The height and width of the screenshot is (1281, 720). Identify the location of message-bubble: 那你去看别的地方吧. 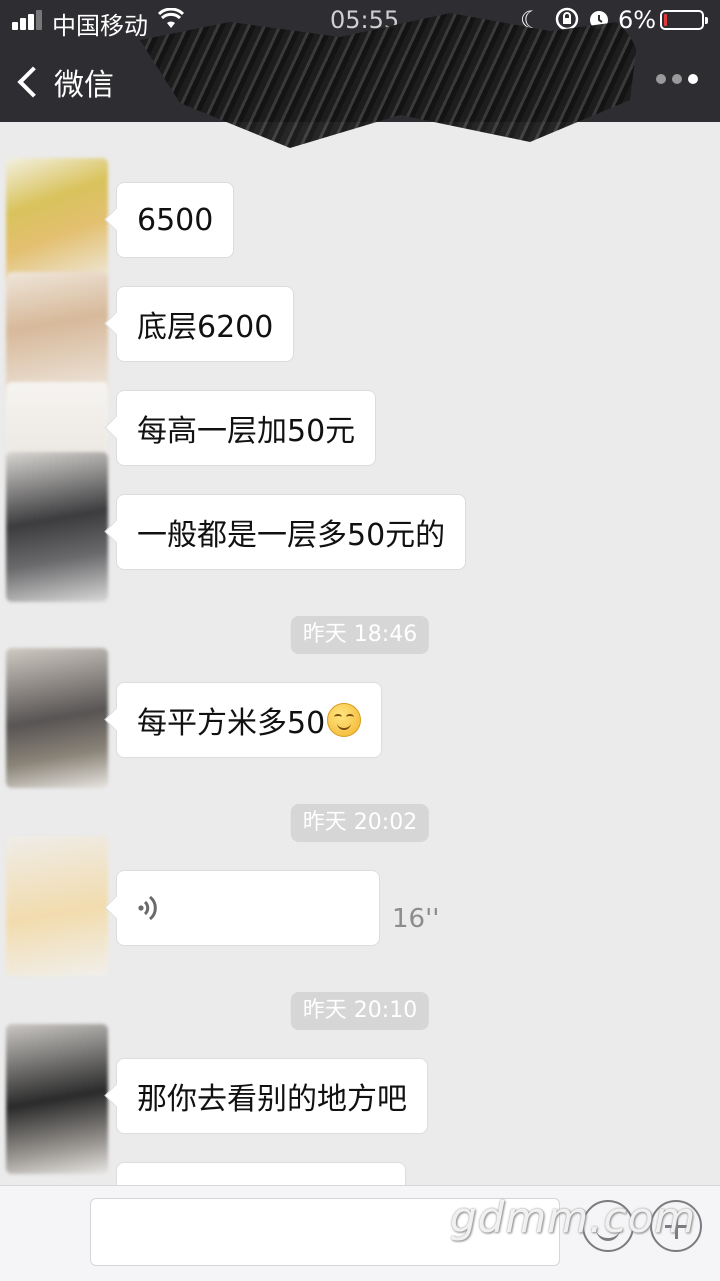
(272, 1096).